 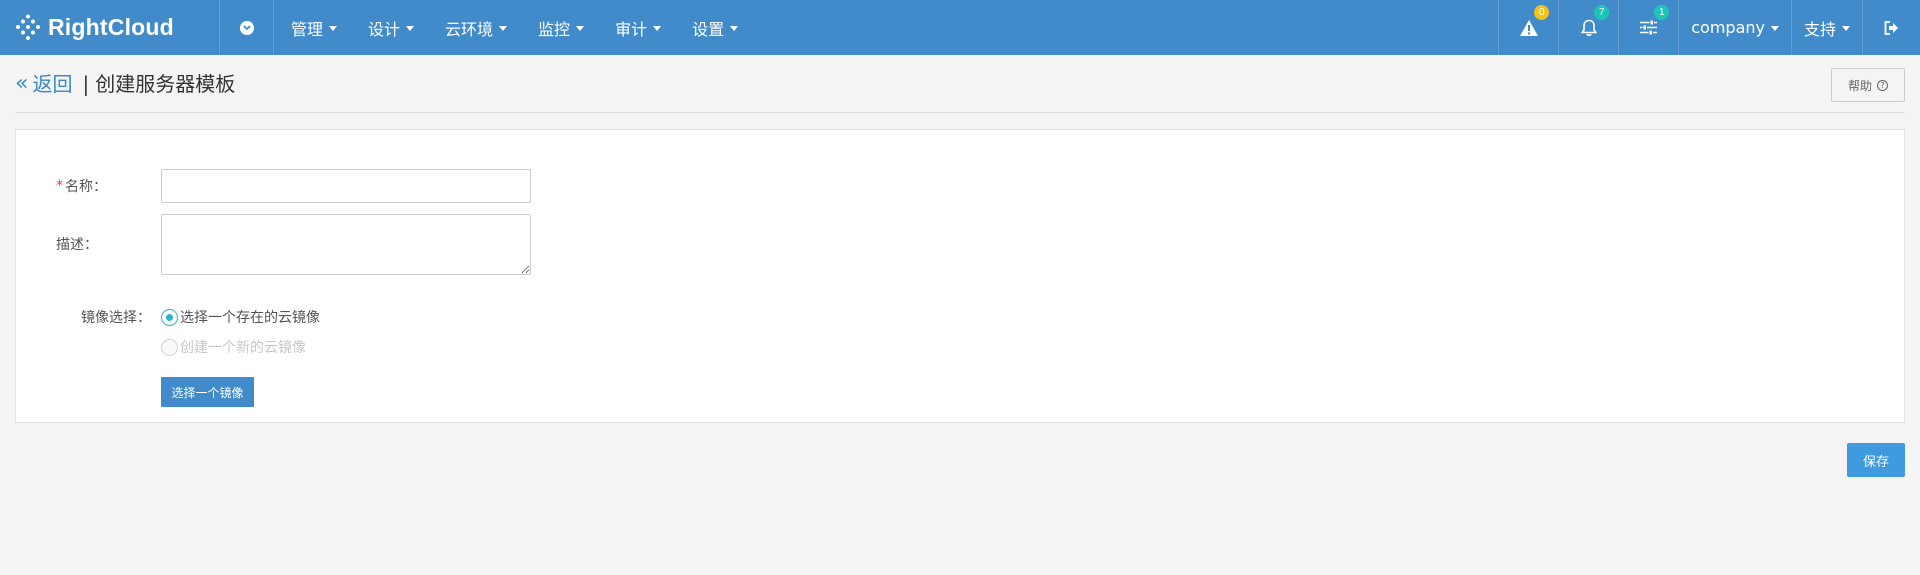 I want to click on alerts-badge: 0, so click(x=1542, y=12).